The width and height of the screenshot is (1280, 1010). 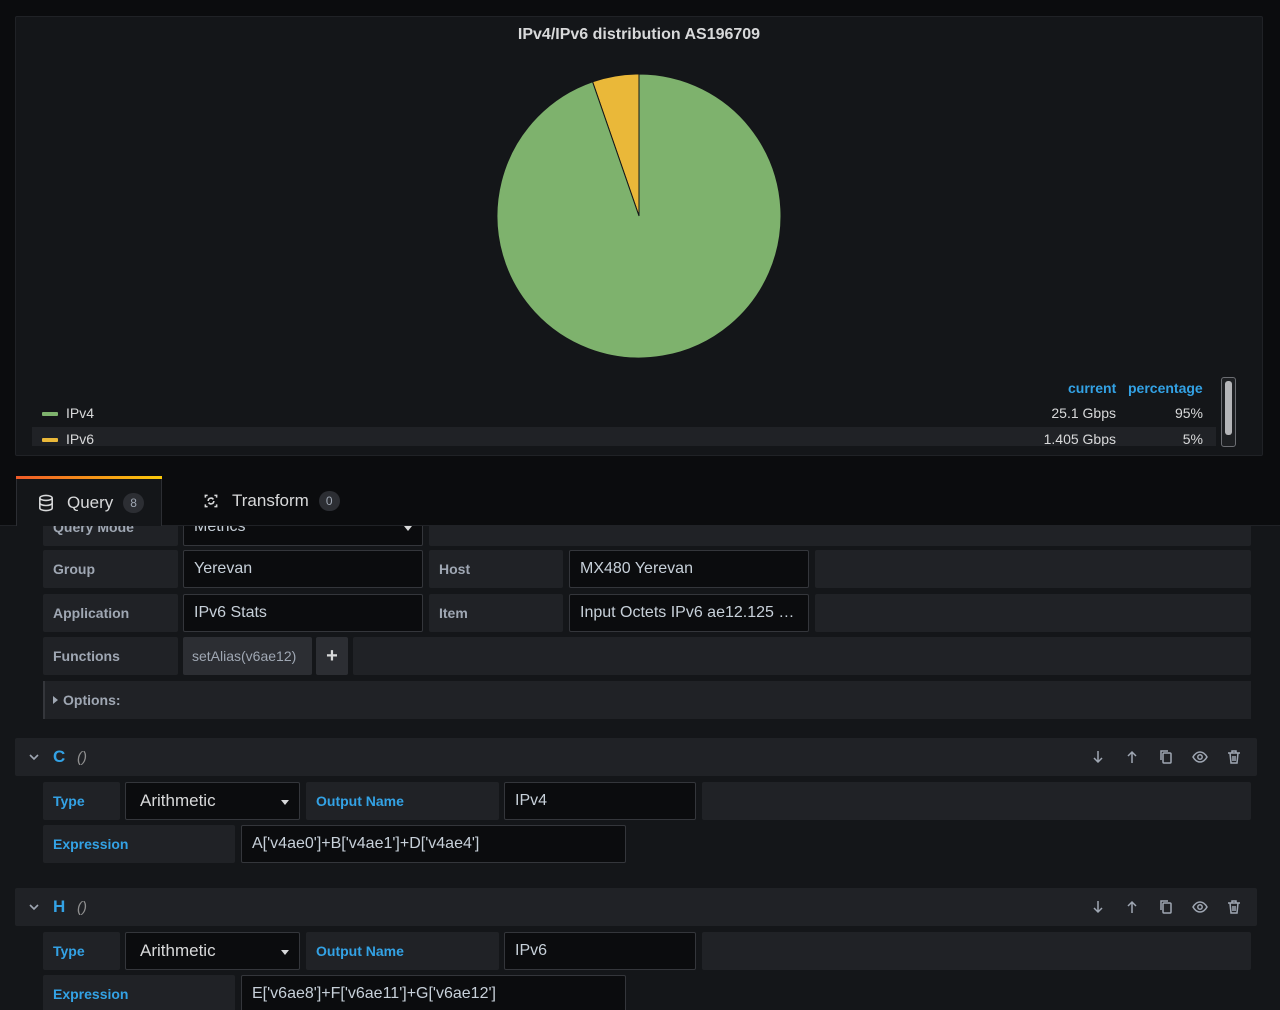 I want to click on tab-query-count: 8, so click(x=133, y=502).